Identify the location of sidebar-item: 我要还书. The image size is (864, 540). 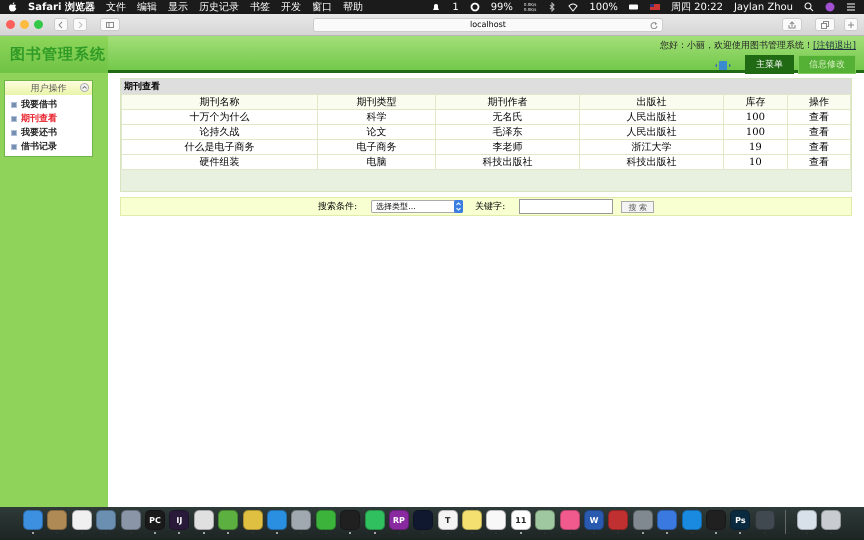
(39, 132).